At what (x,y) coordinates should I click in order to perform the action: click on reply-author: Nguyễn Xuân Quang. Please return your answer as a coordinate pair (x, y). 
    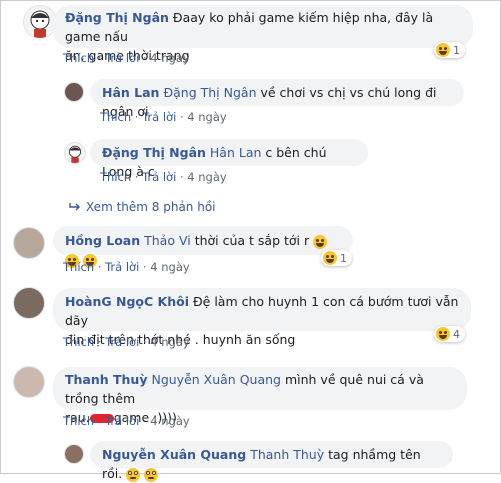
    Looking at the image, I should click on (174, 454).